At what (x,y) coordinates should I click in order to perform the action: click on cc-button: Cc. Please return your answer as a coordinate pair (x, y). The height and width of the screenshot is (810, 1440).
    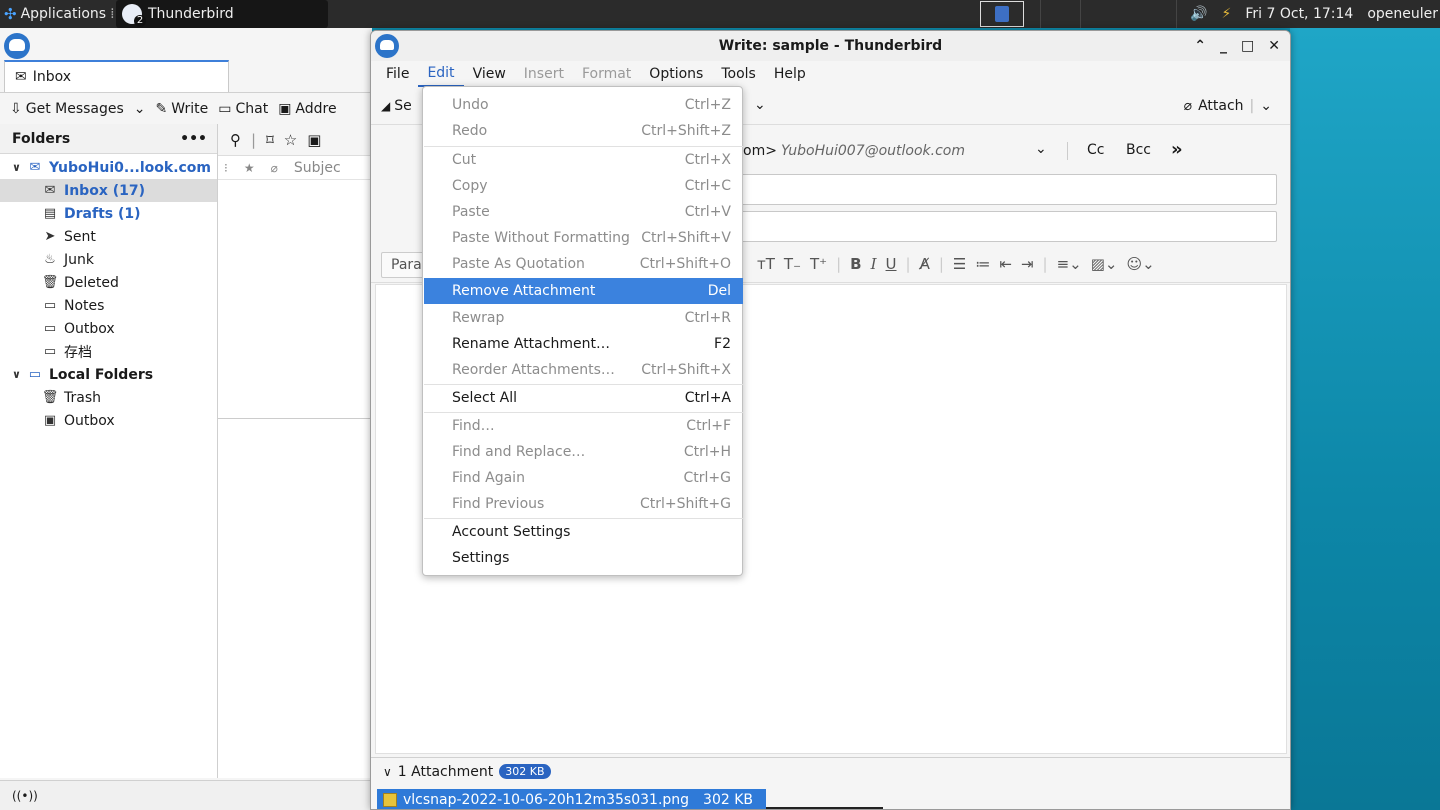
    Looking at the image, I should click on (1095, 150).